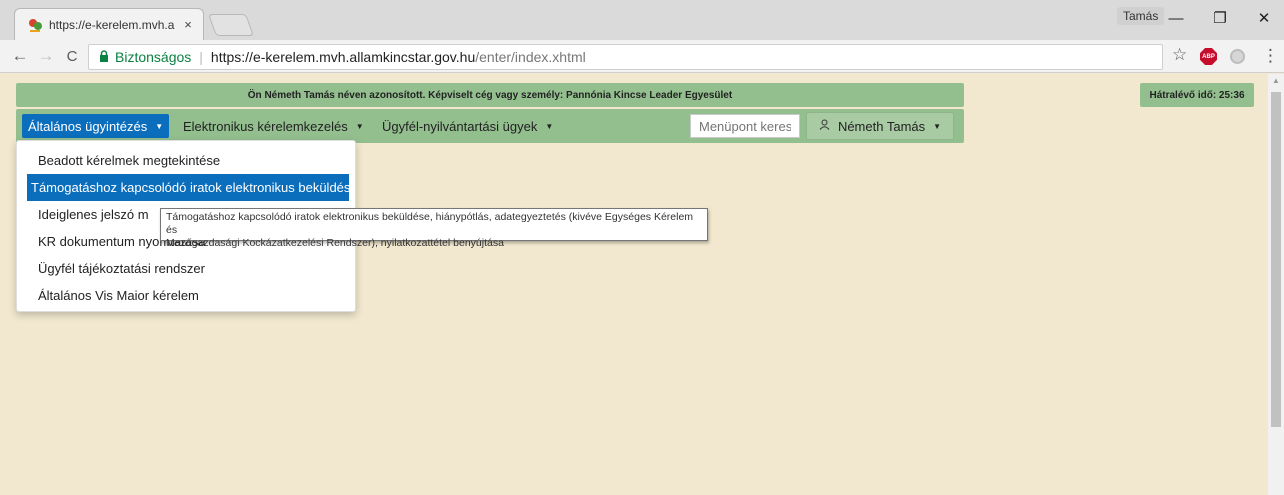  Describe the element at coordinates (1276, 81) in the screenshot. I see `scroll-up-icon: ▲` at that location.